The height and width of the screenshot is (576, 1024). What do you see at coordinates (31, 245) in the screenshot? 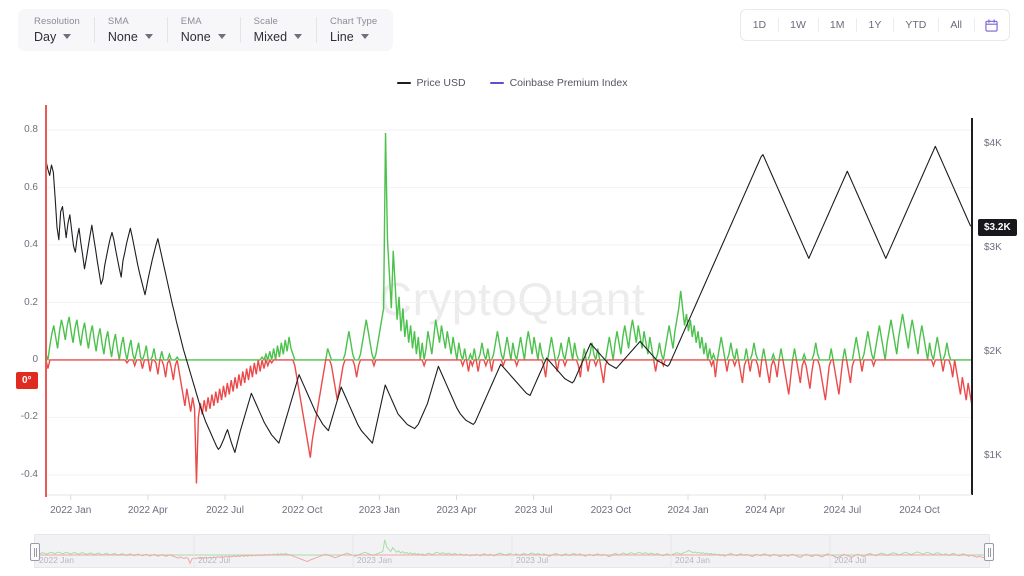
I see `left-axis-tick-label: 0.4` at bounding box center [31, 245].